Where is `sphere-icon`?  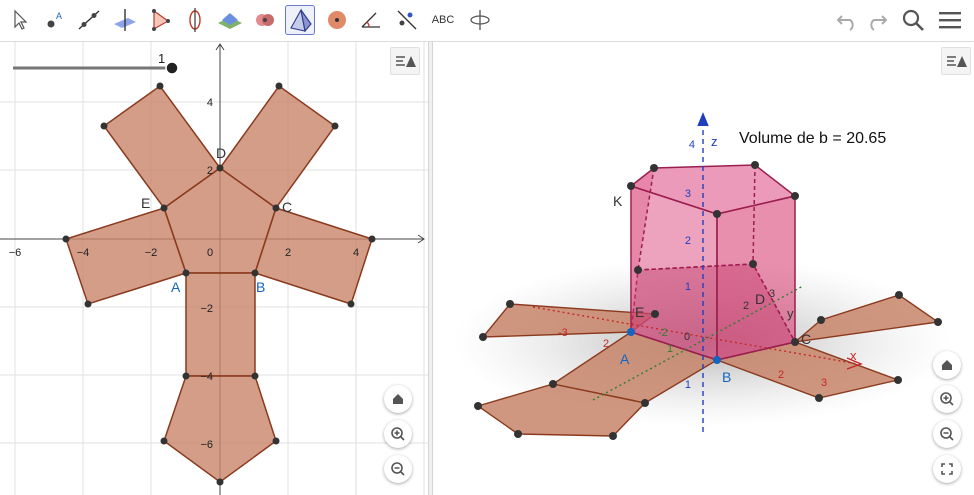
sphere-icon is located at coordinates (337, 20).